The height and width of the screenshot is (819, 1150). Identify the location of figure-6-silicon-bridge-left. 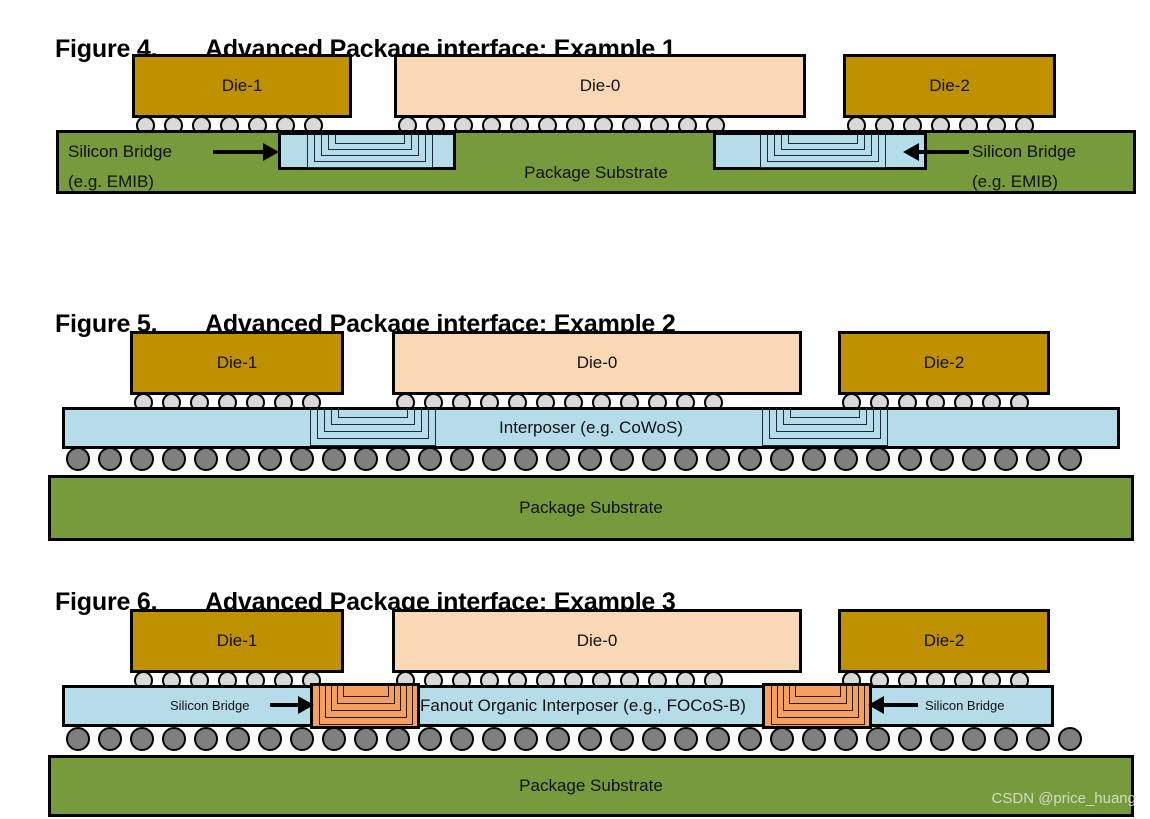
(365, 706).